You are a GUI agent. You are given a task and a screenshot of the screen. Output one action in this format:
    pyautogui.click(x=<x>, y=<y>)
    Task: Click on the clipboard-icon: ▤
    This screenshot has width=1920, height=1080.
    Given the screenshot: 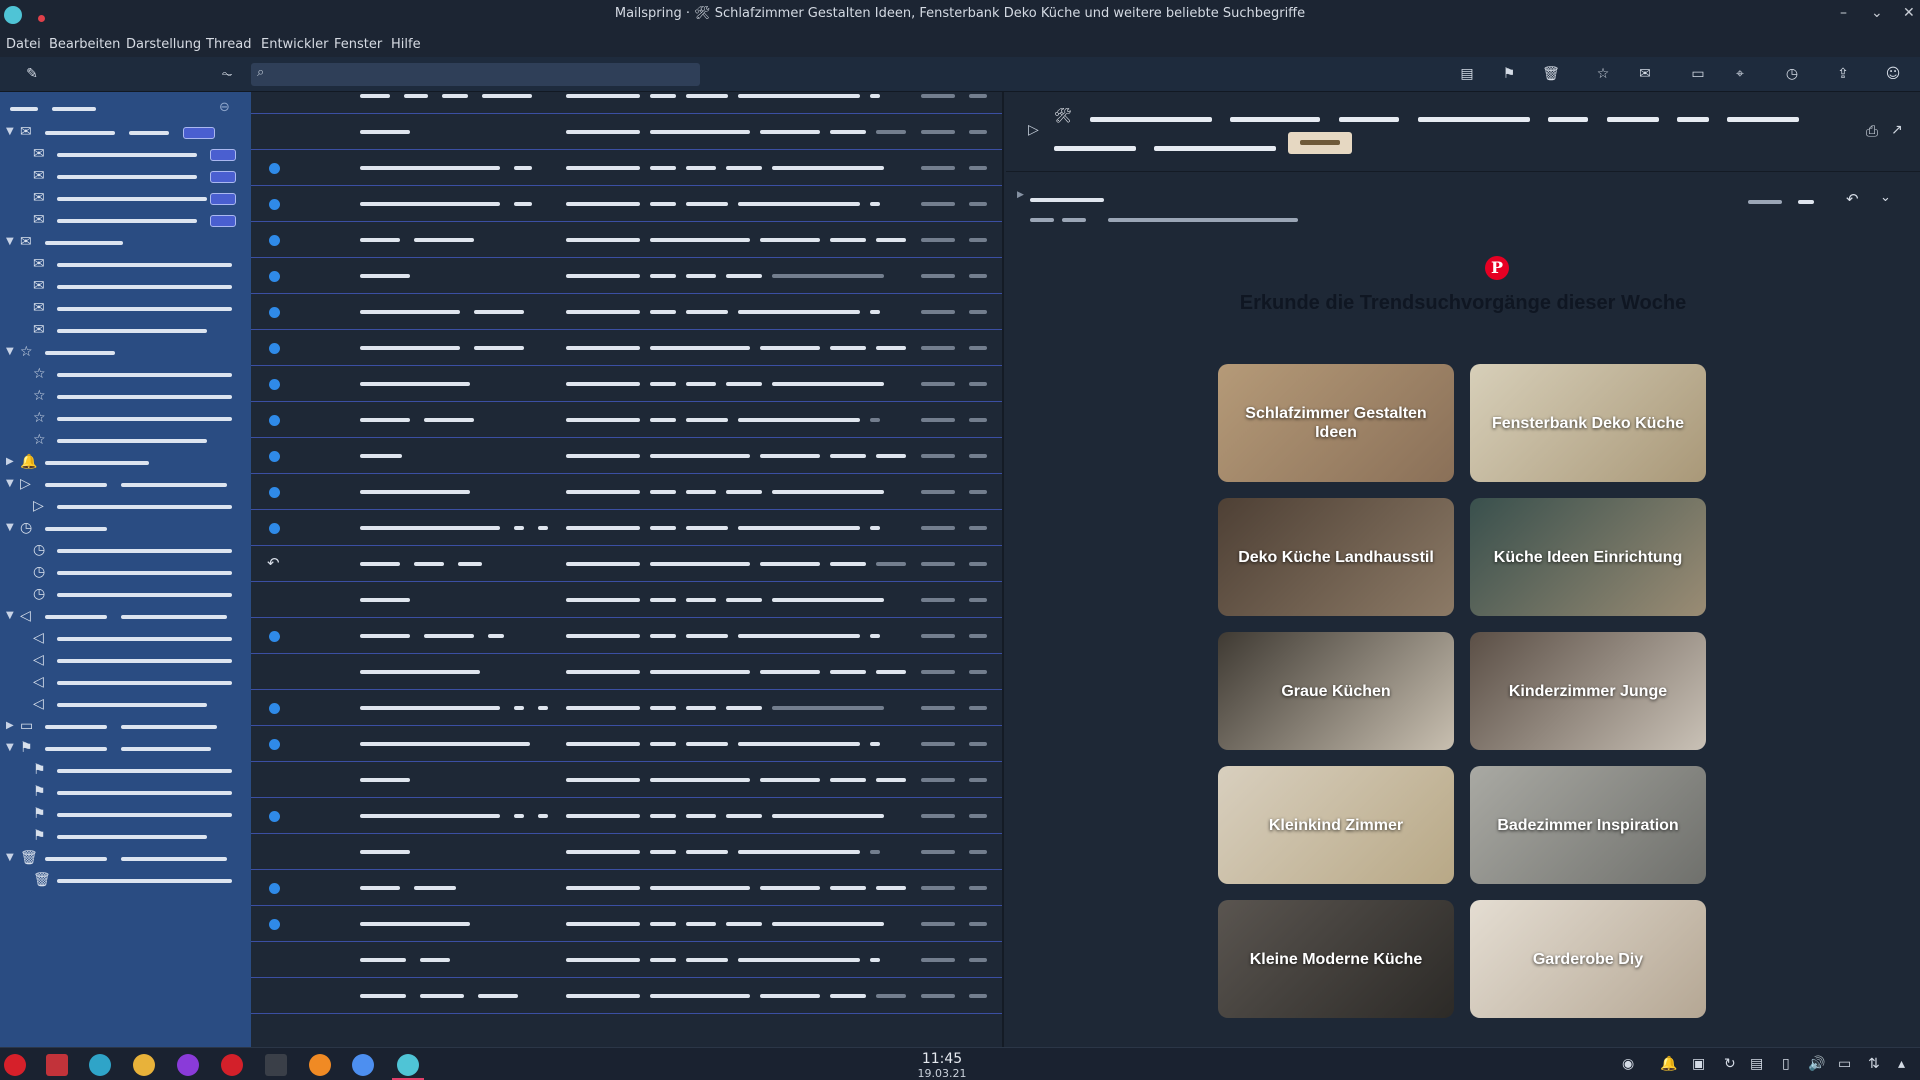 What is the action you would take?
    pyautogui.click(x=1756, y=1064)
    